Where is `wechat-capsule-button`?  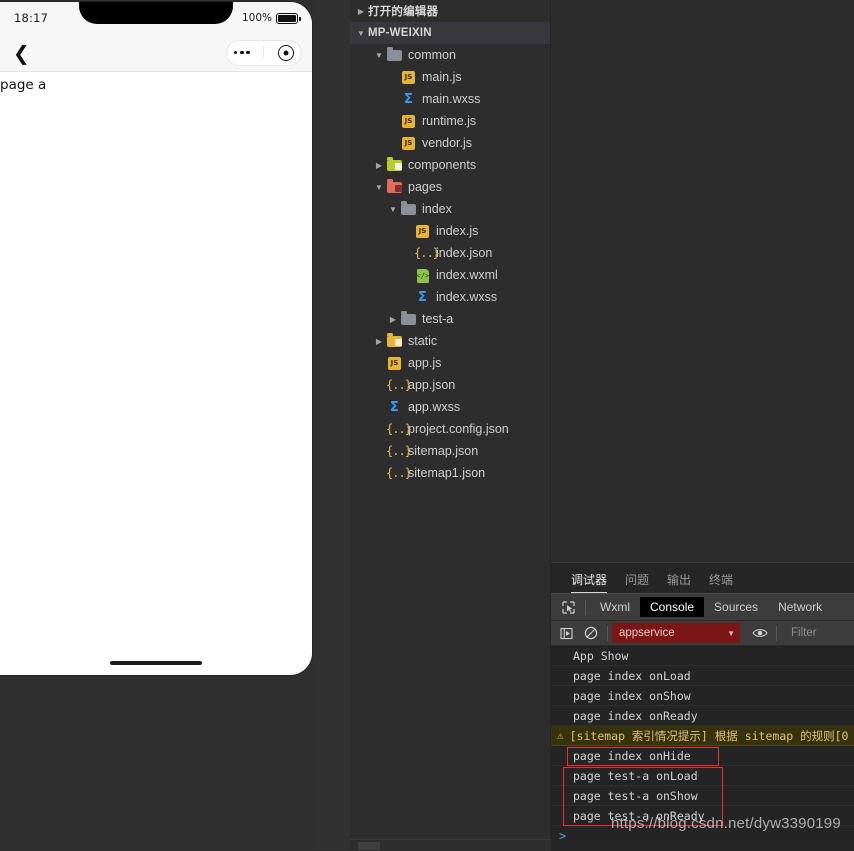
wechat-capsule-button is located at coordinates (264, 52).